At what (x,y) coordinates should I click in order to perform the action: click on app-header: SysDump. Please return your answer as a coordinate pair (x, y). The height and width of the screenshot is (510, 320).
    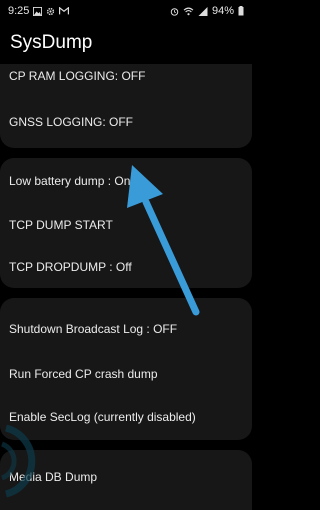
    Looking at the image, I should click on (126, 43).